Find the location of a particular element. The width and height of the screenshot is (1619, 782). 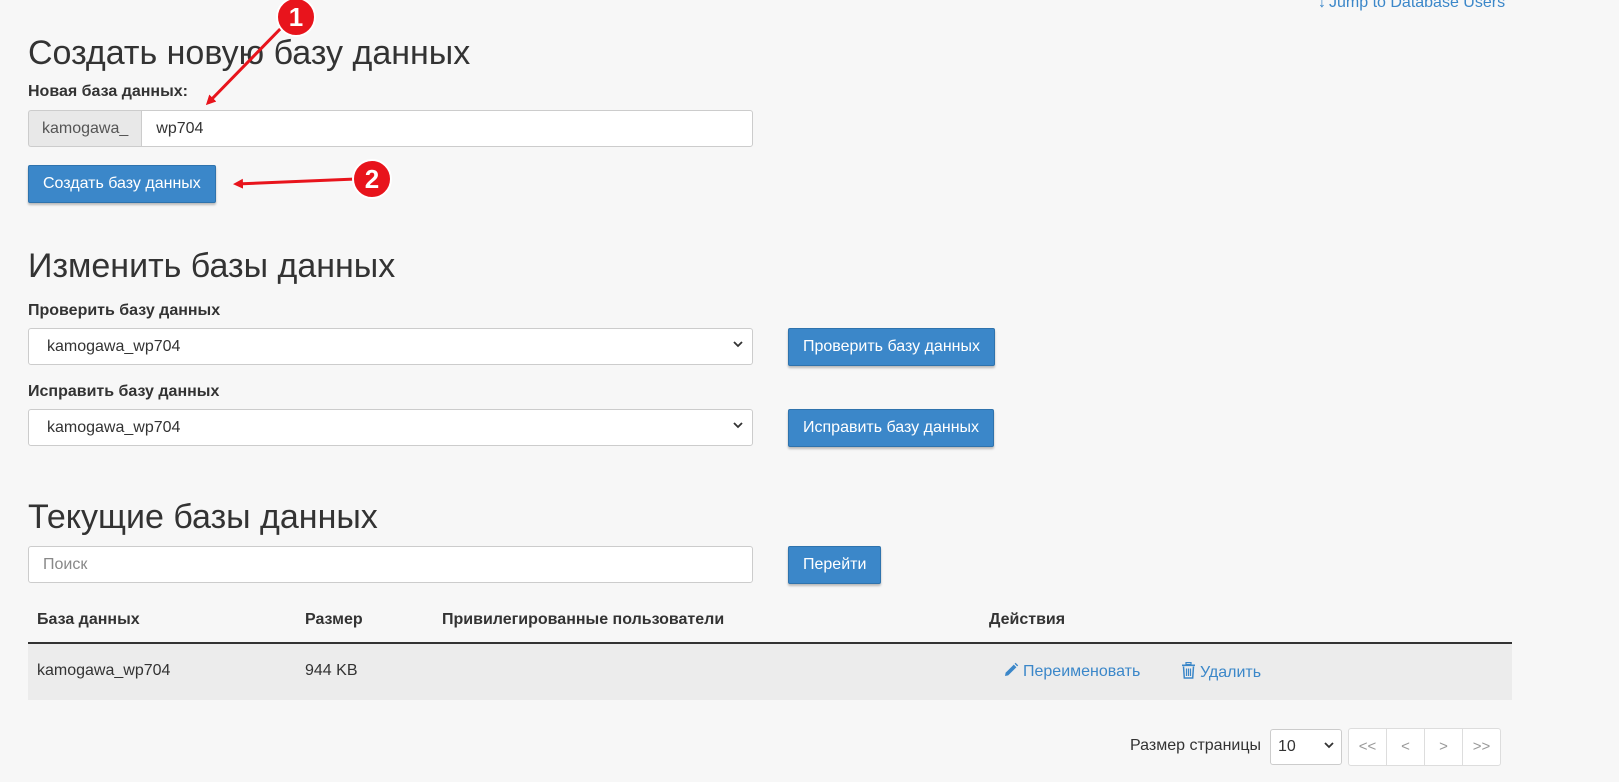

annotation-number-2: 2 is located at coordinates (372, 179).